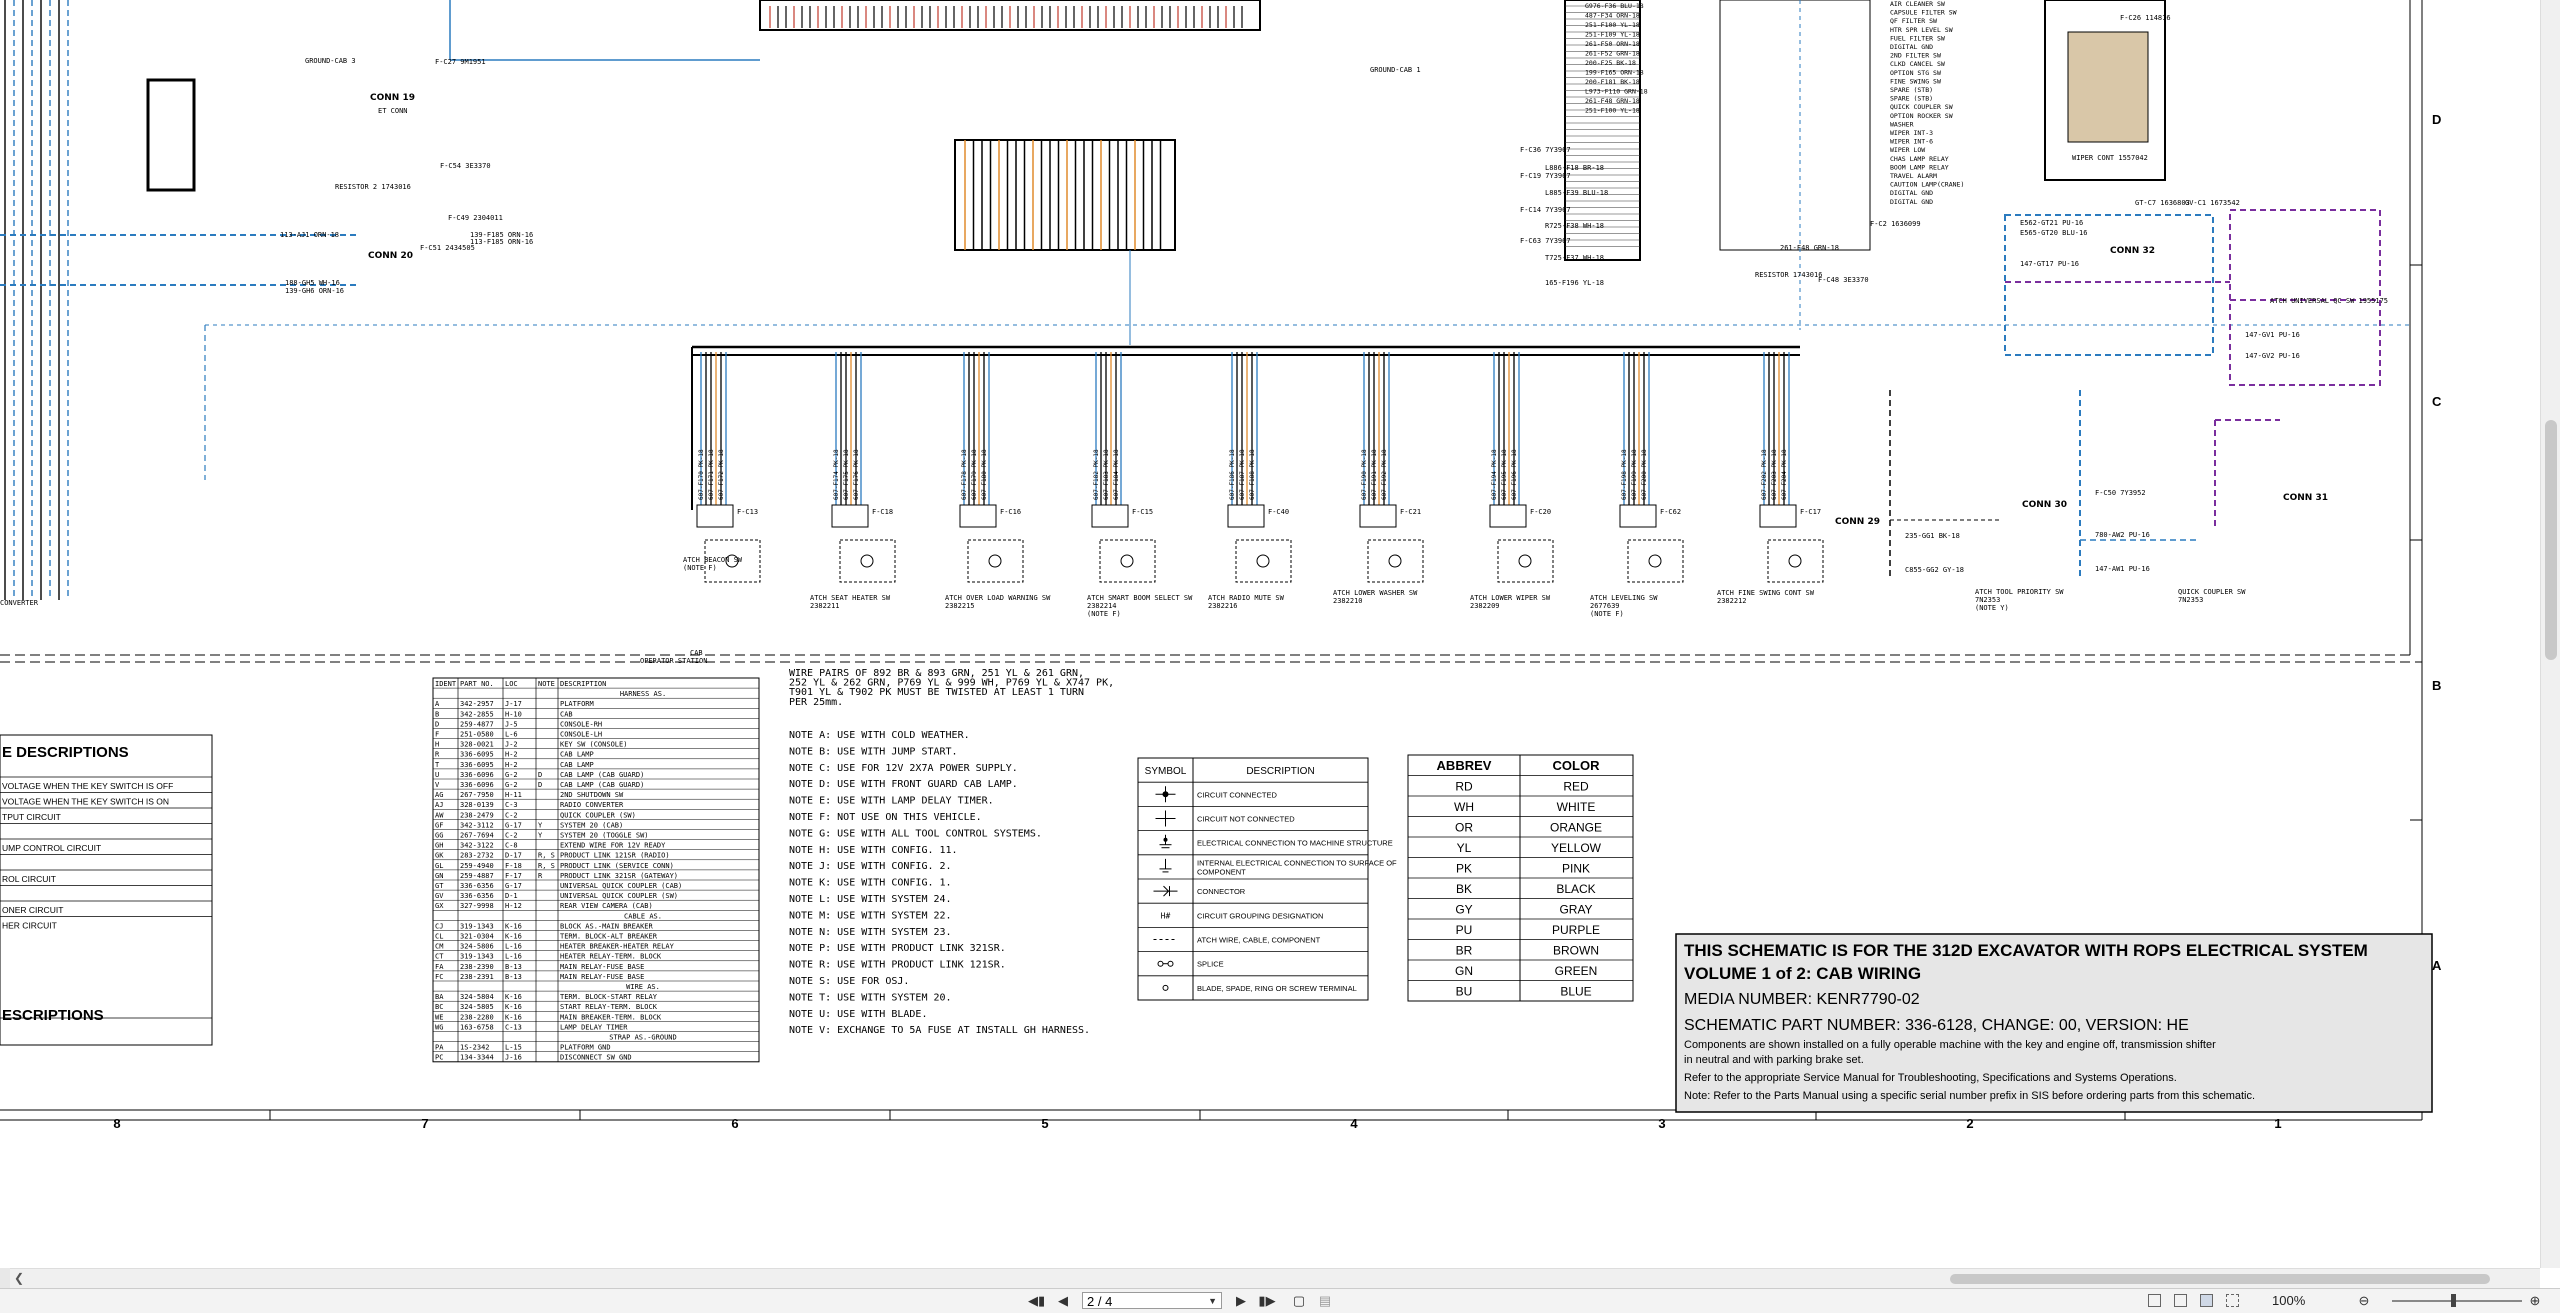  I want to click on continuous-view-icon, so click(2180, 1300).